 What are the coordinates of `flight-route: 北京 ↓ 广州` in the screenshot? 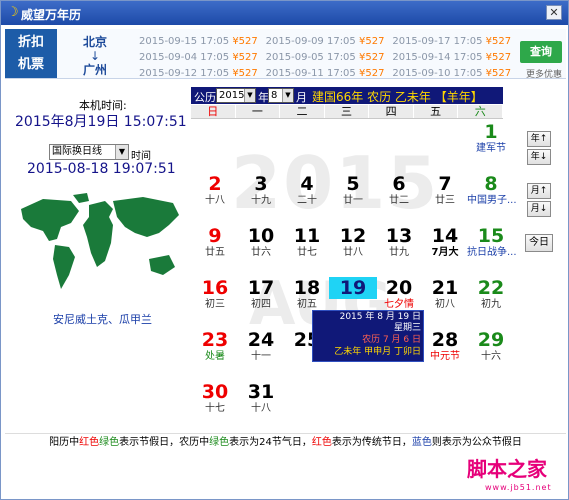 It's located at (95, 56).